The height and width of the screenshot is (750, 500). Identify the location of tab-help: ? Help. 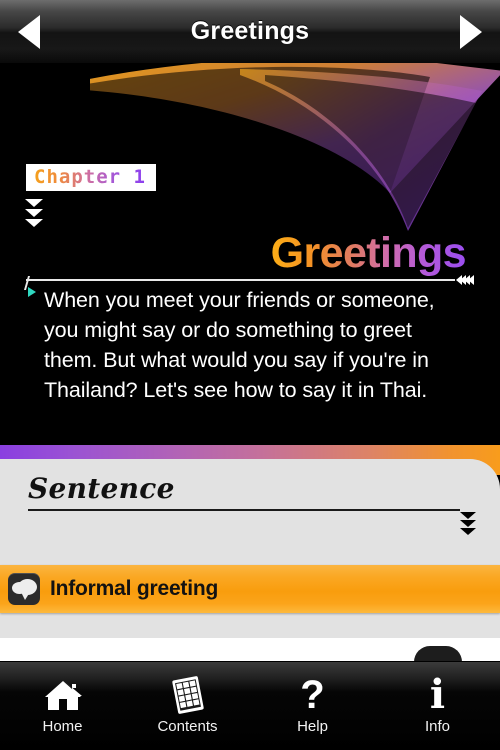
(312, 706).